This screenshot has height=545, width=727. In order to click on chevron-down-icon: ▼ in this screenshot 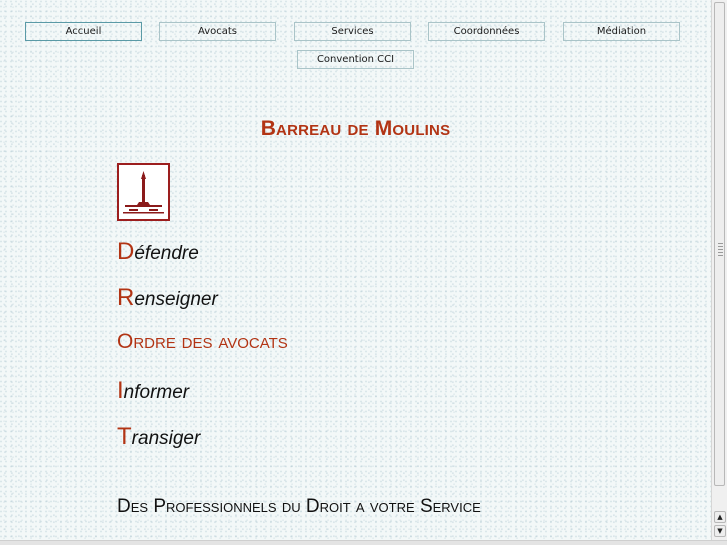, I will do `click(720, 530)`.